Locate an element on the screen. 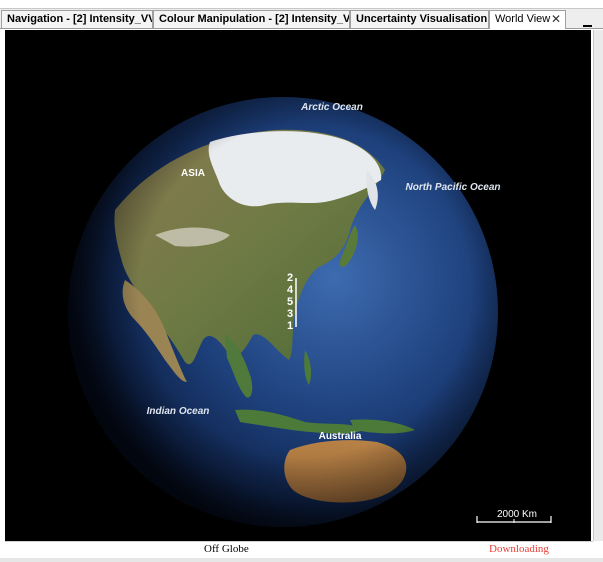 The image size is (603, 562). download-status: Downloading is located at coordinates (519, 549).